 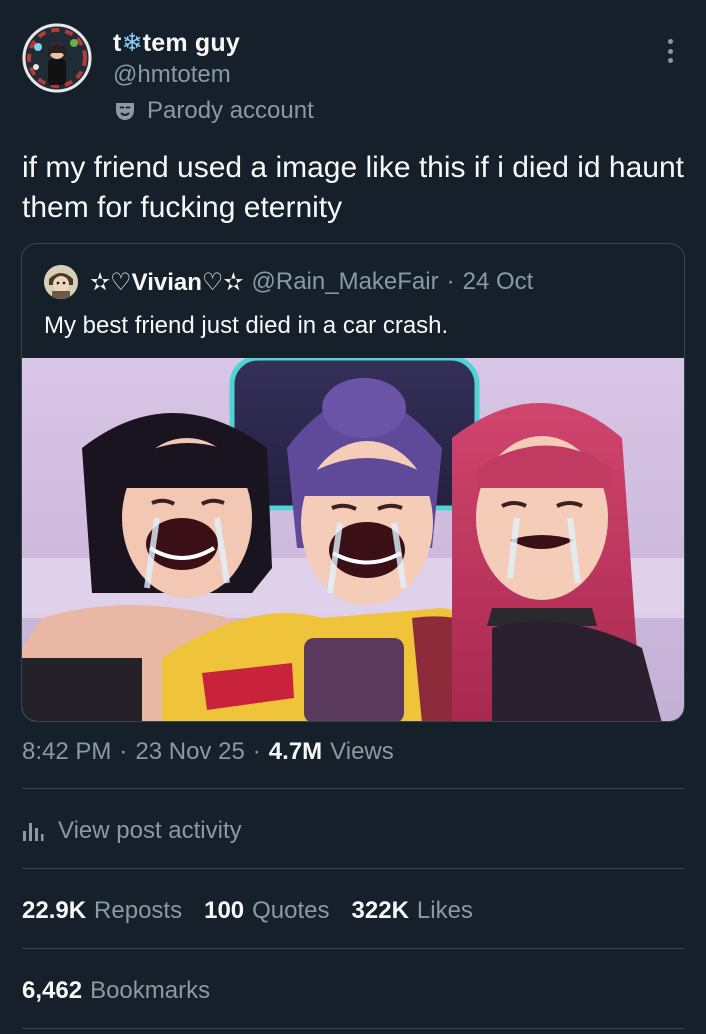 I want to click on engagement-stats: 22.9K Reposts 100 Quotes 322K Likes, so click(x=247, y=911).